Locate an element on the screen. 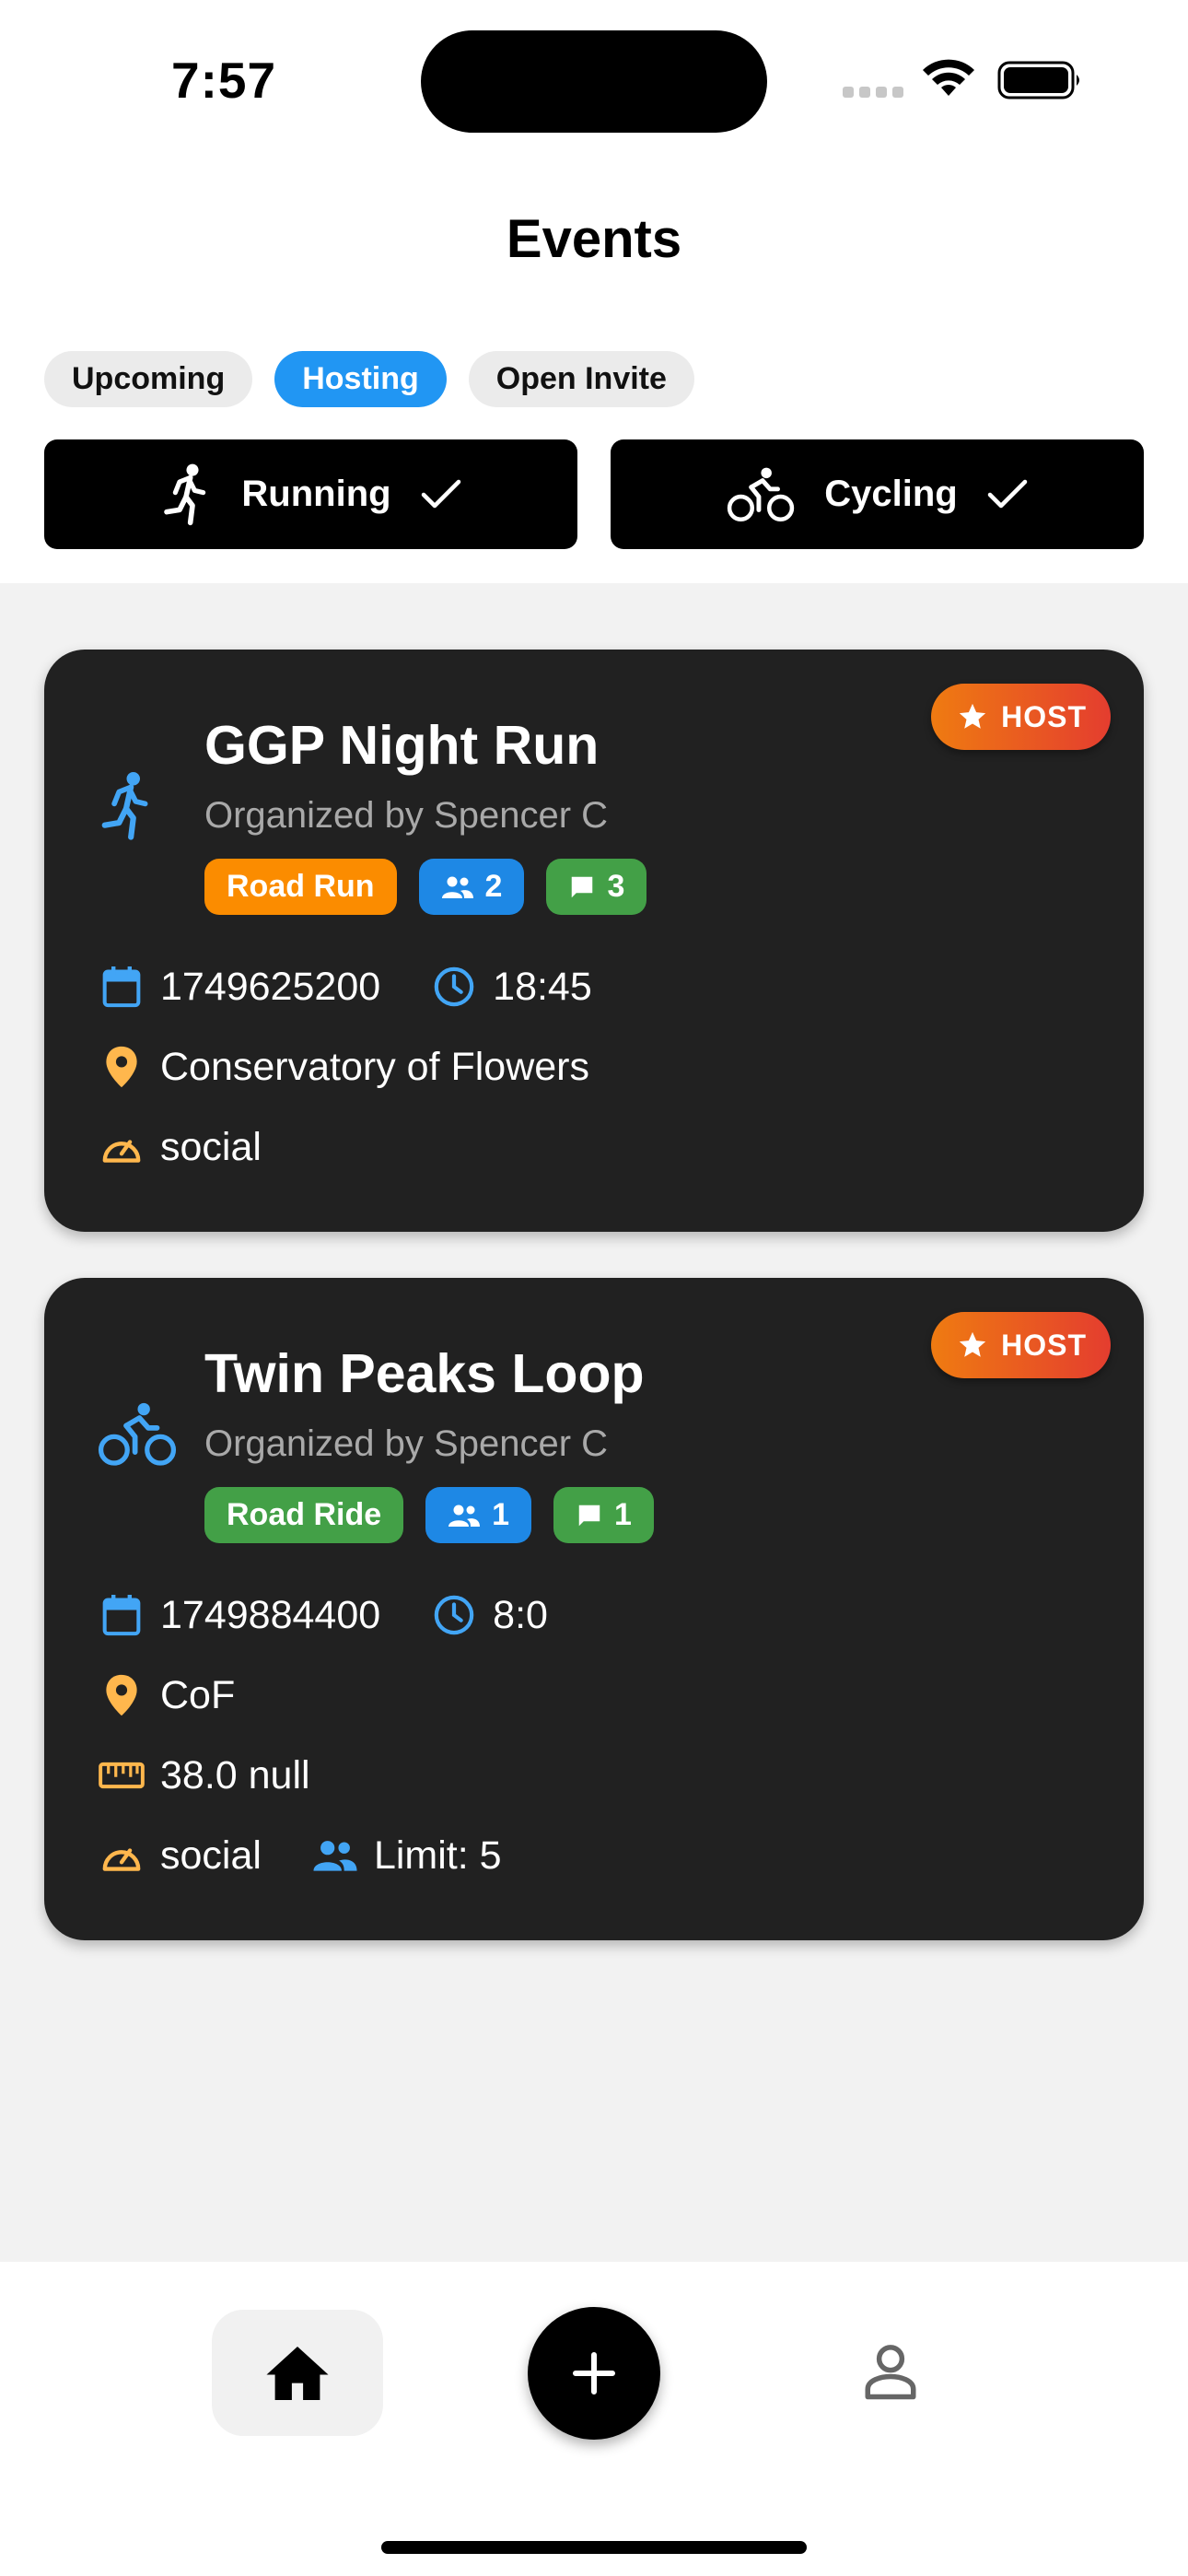  event-title: GGP Night Run is located at coordinates (402, 745).